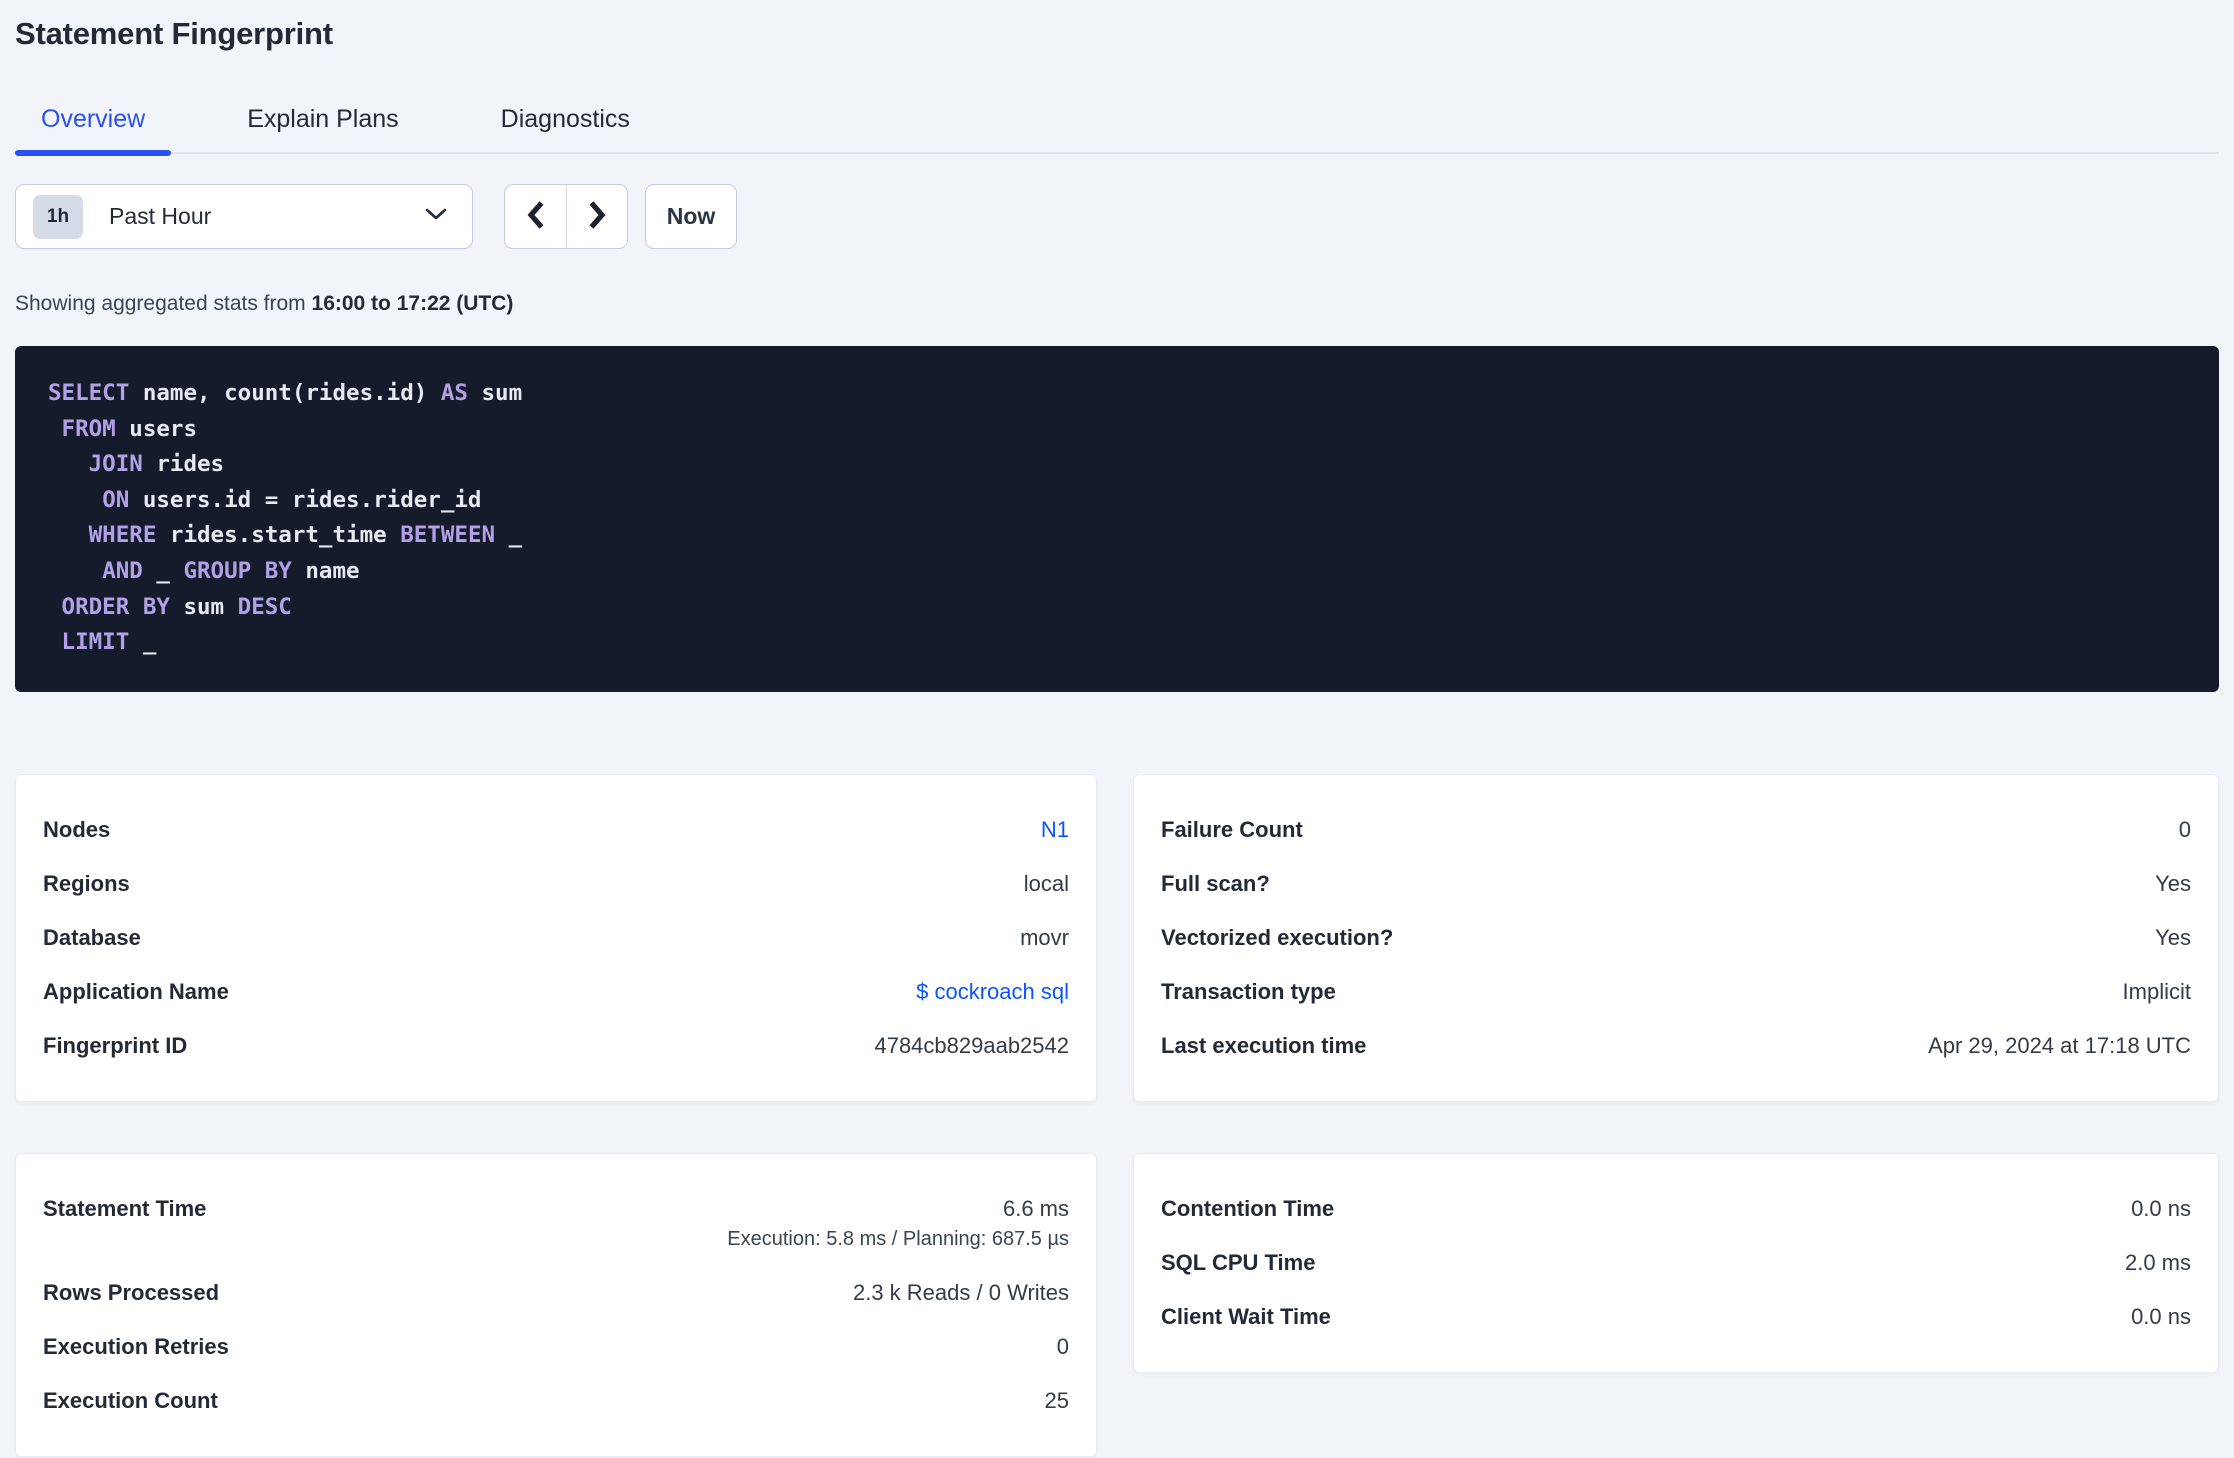  What do you see at coordinates (556, 1293) in the screenshot?
I see `stat-row: Rows Processed 2.3 k Reads / 0 Writes` at bounding box center [556, 1293].